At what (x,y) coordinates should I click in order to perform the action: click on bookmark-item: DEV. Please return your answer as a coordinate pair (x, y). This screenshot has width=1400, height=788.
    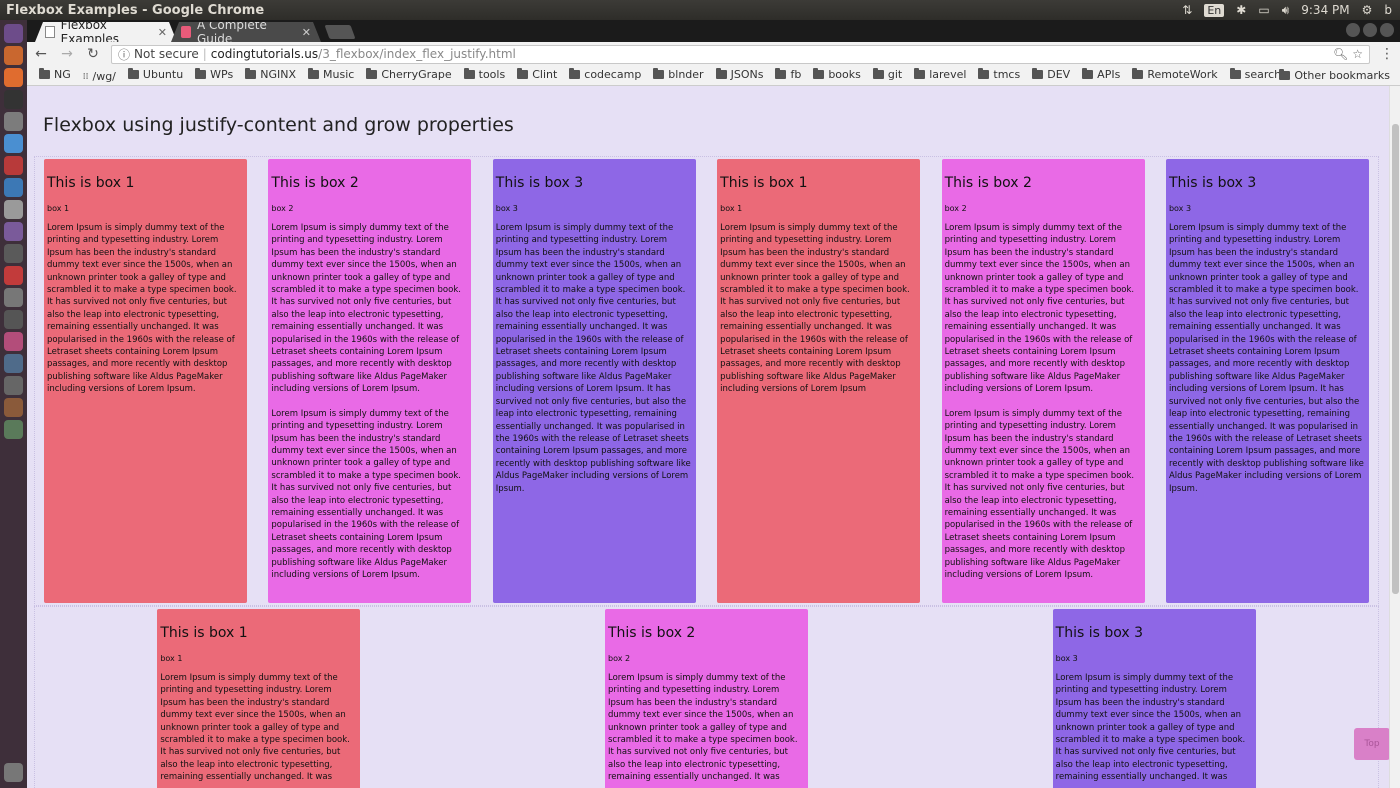
    Looking at the image, I should click on (1051, 74).